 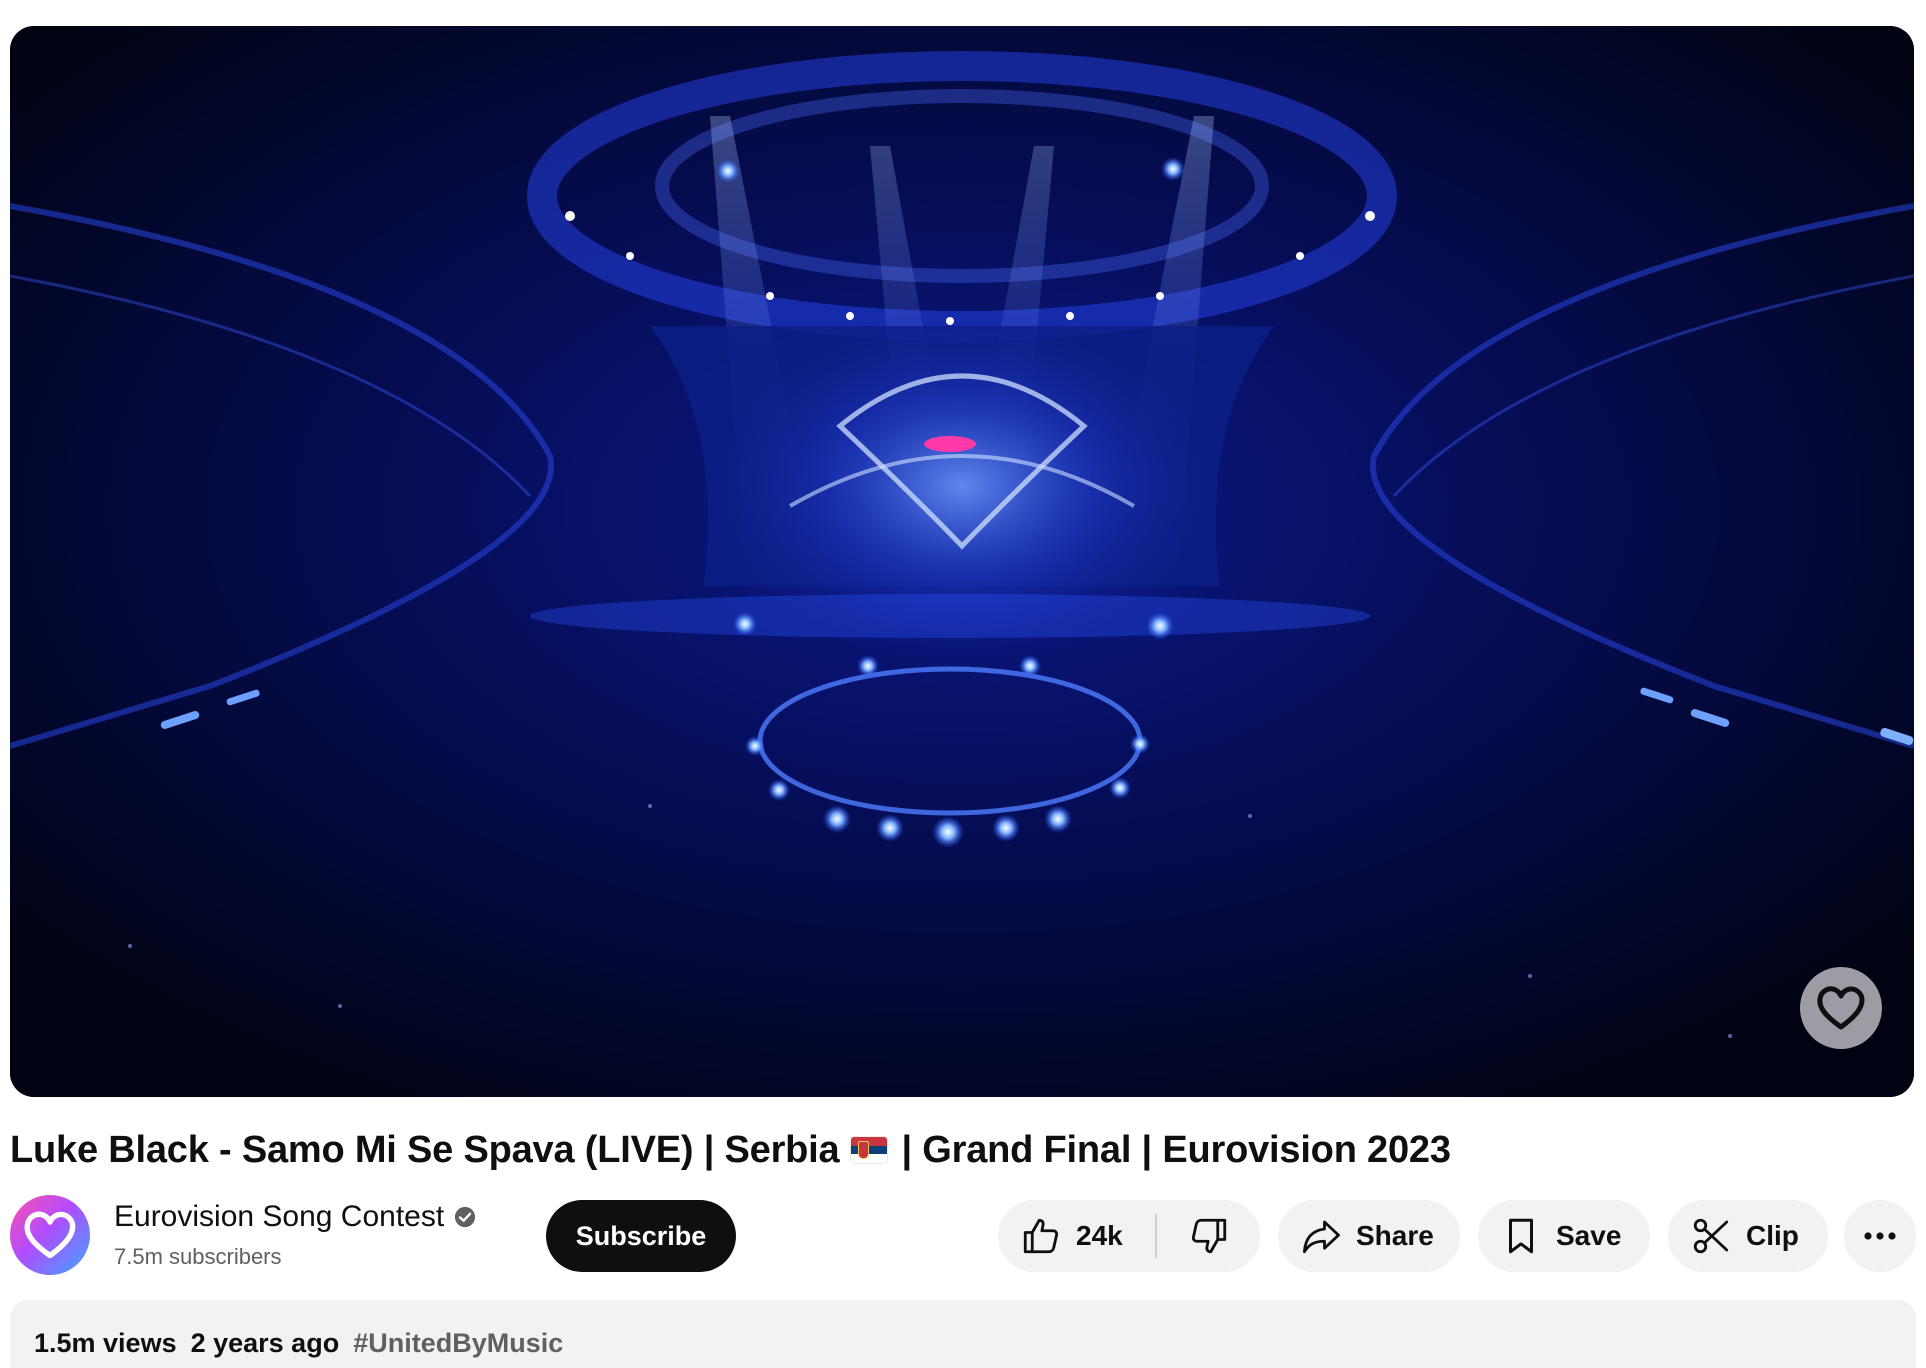 What do you see at coordinates (265, 1343) in the screenshot?
I see `upload-age: 2 years ago` at bounding box center [265, 1343].